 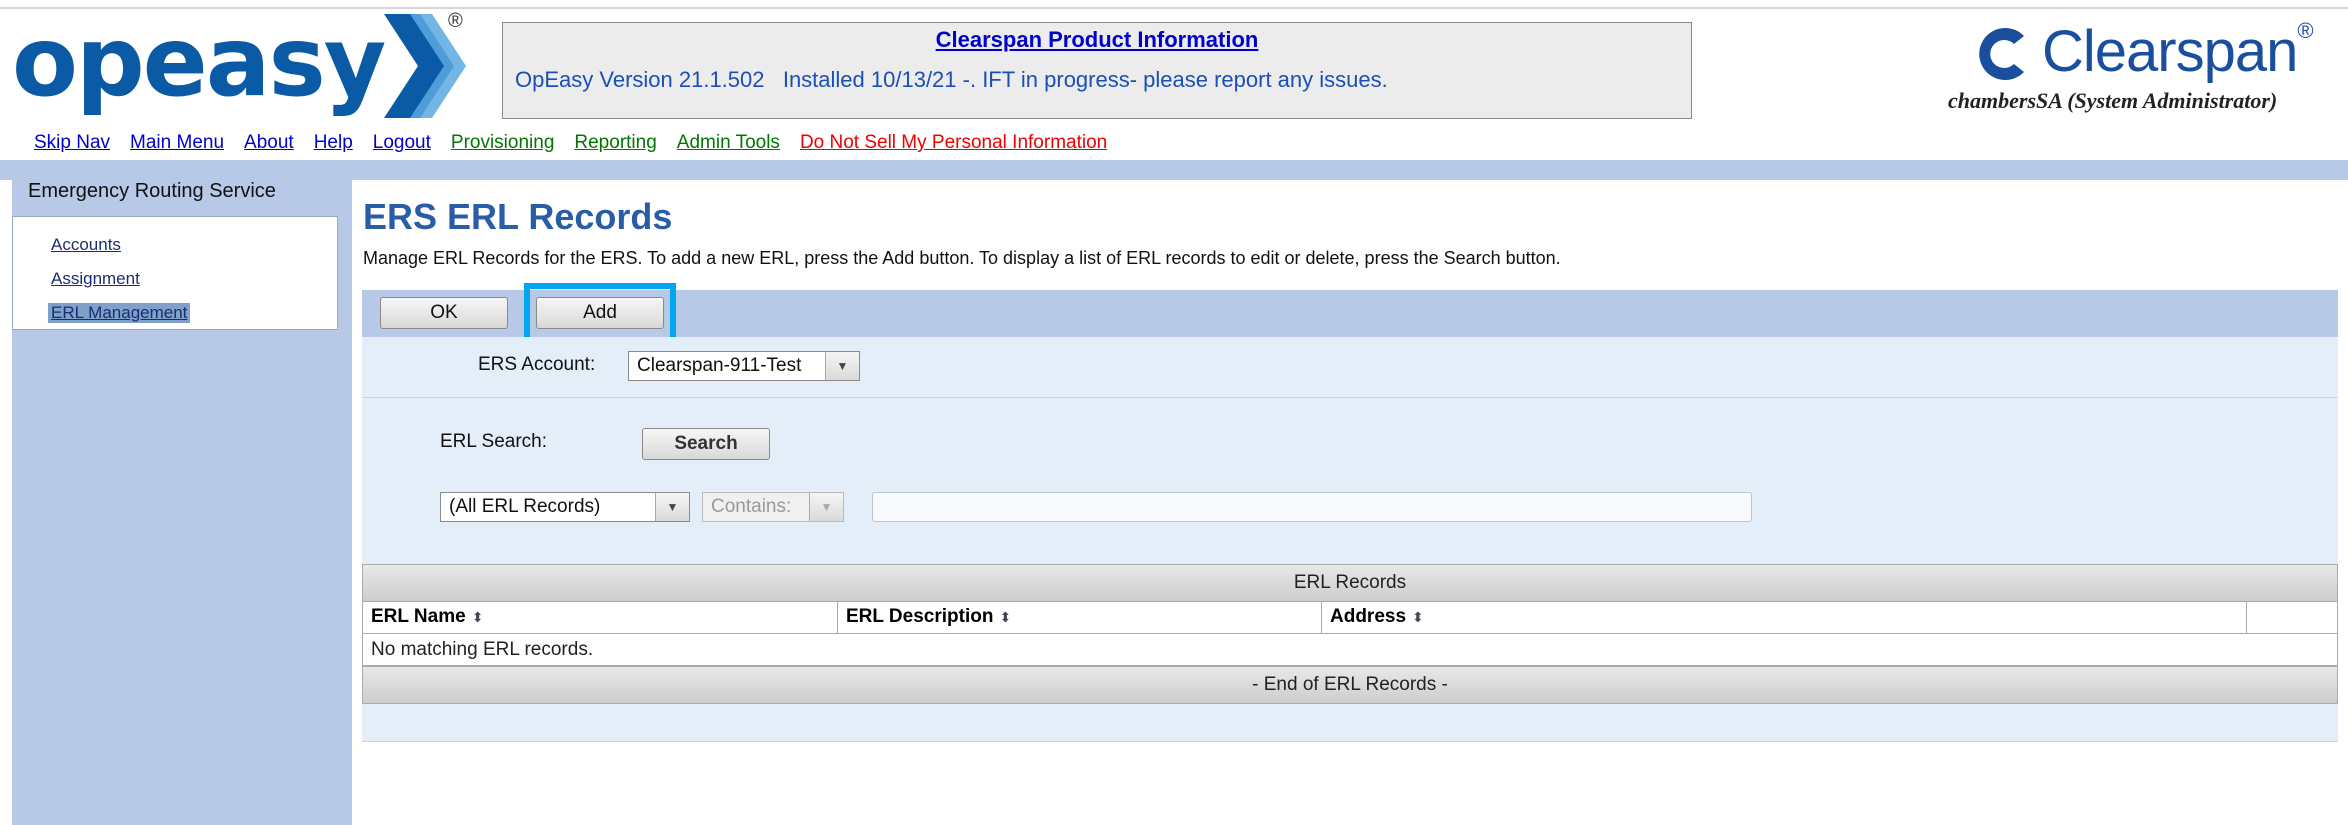 What do you see at coordinates (953, 142) in the screenshot?
I see `nav-do-not-sell: Do Not Sell My Personal Information` at bounding box center [953, 142].